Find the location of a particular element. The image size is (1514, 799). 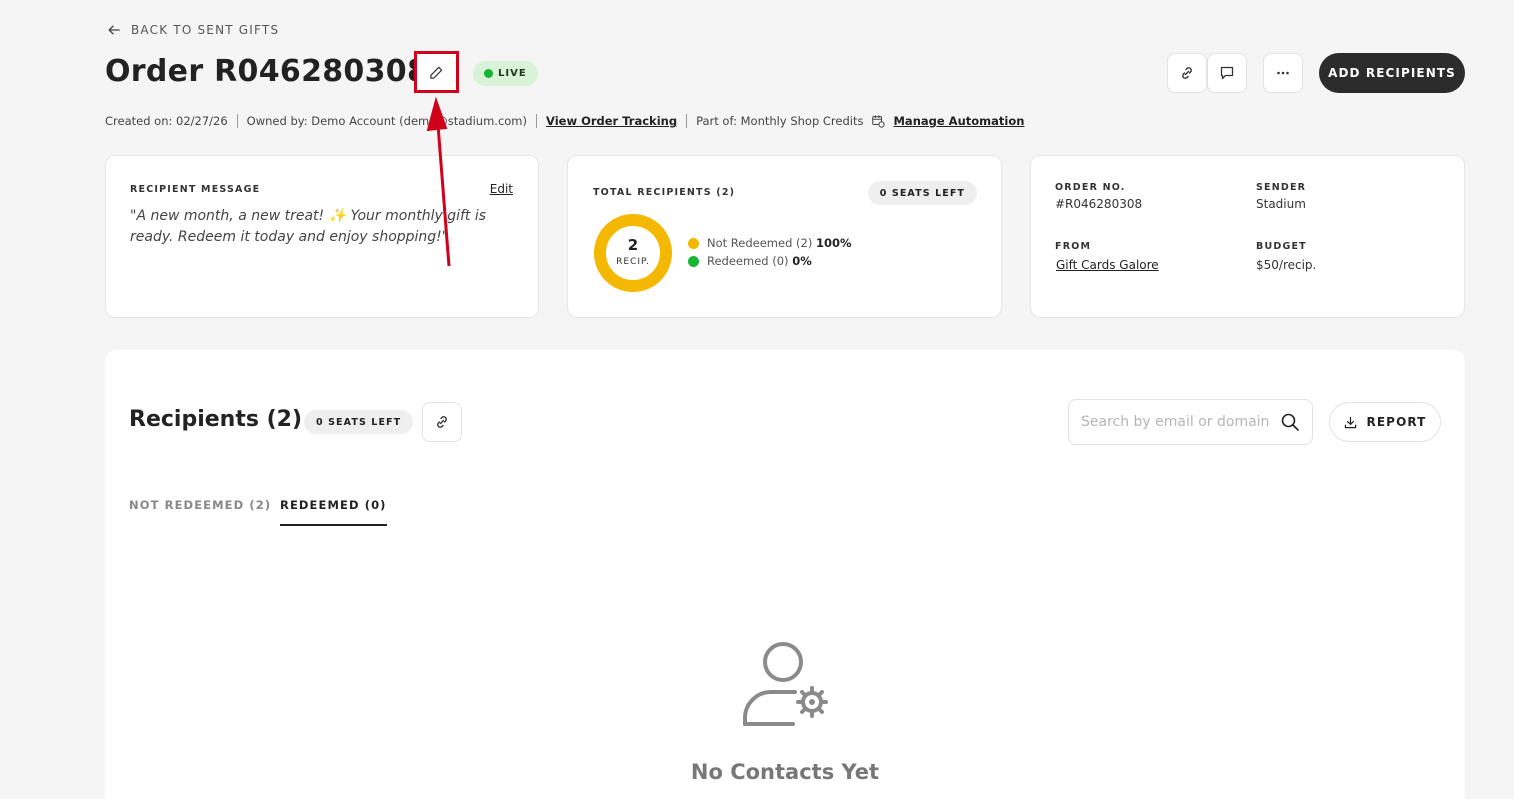

status-label: LIVE is located at coordinates (512, 73).